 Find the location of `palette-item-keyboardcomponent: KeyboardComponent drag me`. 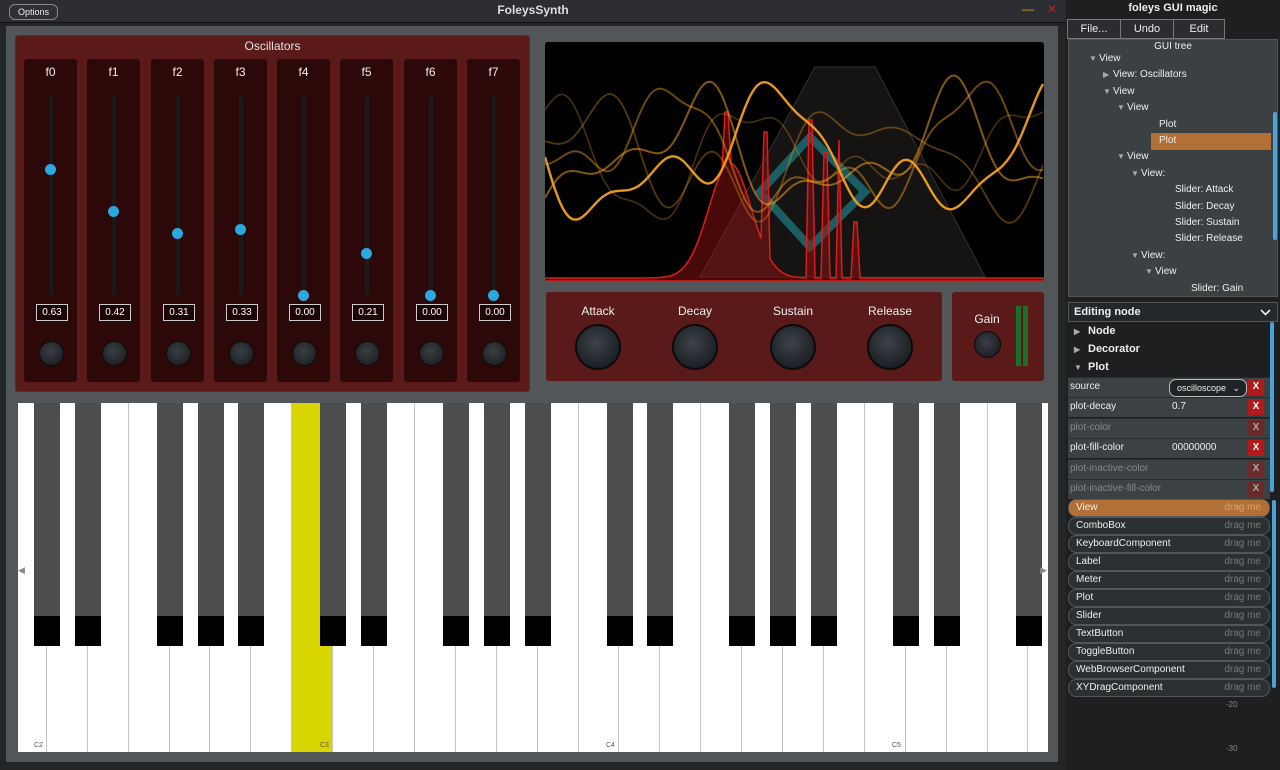

palette-item-keyboardcomponent: KeyboardComponent drag me is located at coordinates (1169, 544).